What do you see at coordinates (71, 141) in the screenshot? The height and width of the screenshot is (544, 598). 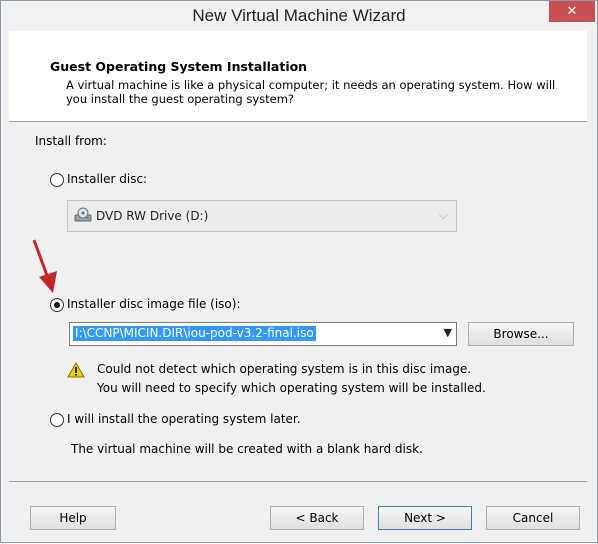 I see `install-from-label: Install from:` at bounding box center [71, 141].